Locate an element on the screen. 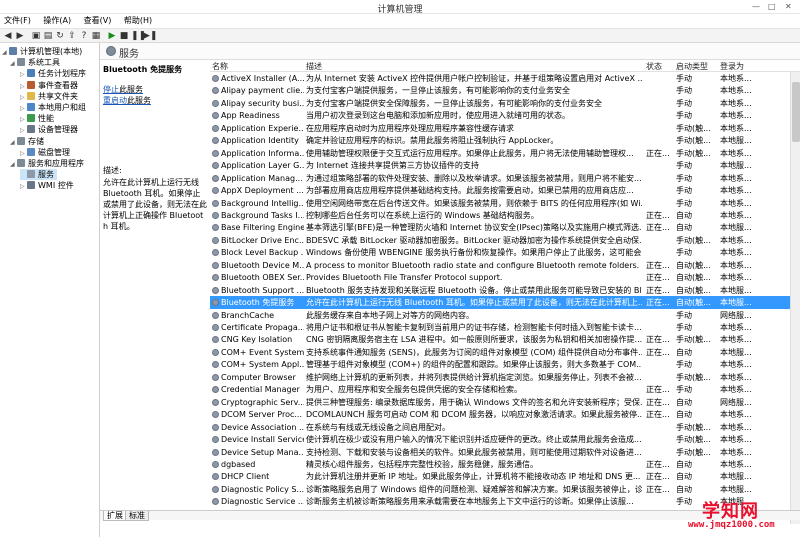 Image resolution: width=800 pixels, height=537 pixels. stop-service-link: 停止此服务 is located at coordinates (123, 89).